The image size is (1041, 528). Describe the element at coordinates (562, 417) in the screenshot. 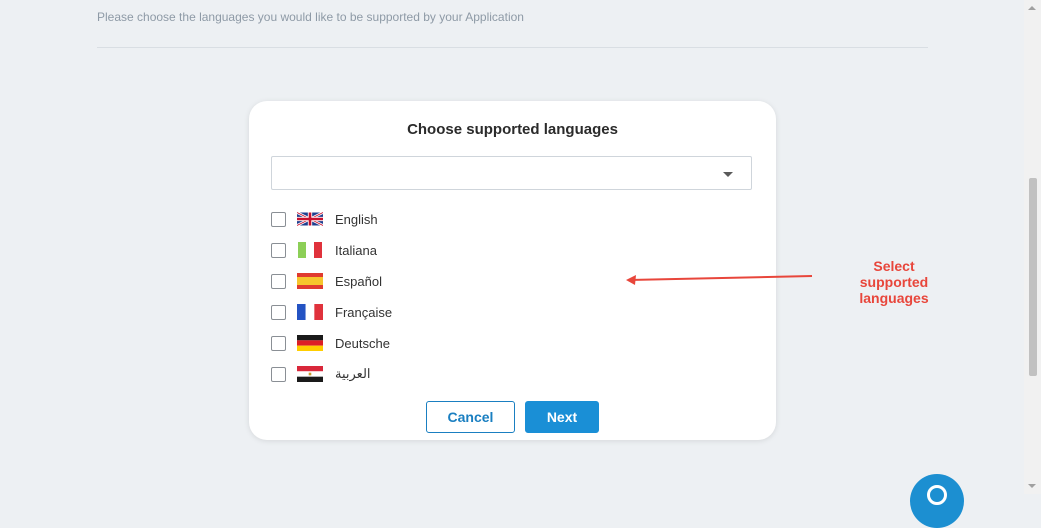

I see `next-button: Next` at that location.